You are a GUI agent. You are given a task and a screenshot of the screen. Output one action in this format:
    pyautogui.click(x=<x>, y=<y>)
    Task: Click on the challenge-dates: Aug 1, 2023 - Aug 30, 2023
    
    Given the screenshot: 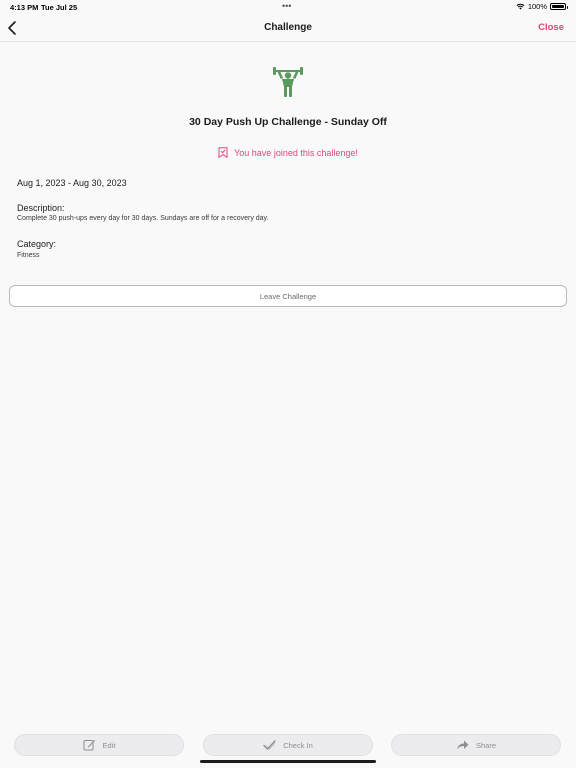 What is the action you would take?
    pyautogui.click(x=72, y=183)
    